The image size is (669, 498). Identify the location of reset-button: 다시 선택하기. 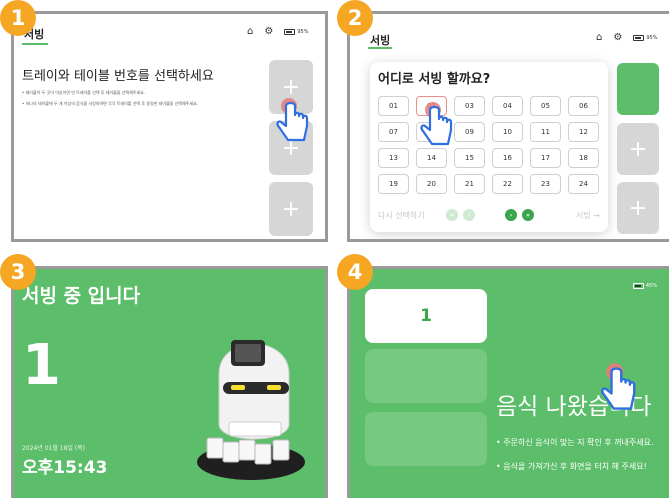
(401, 215).